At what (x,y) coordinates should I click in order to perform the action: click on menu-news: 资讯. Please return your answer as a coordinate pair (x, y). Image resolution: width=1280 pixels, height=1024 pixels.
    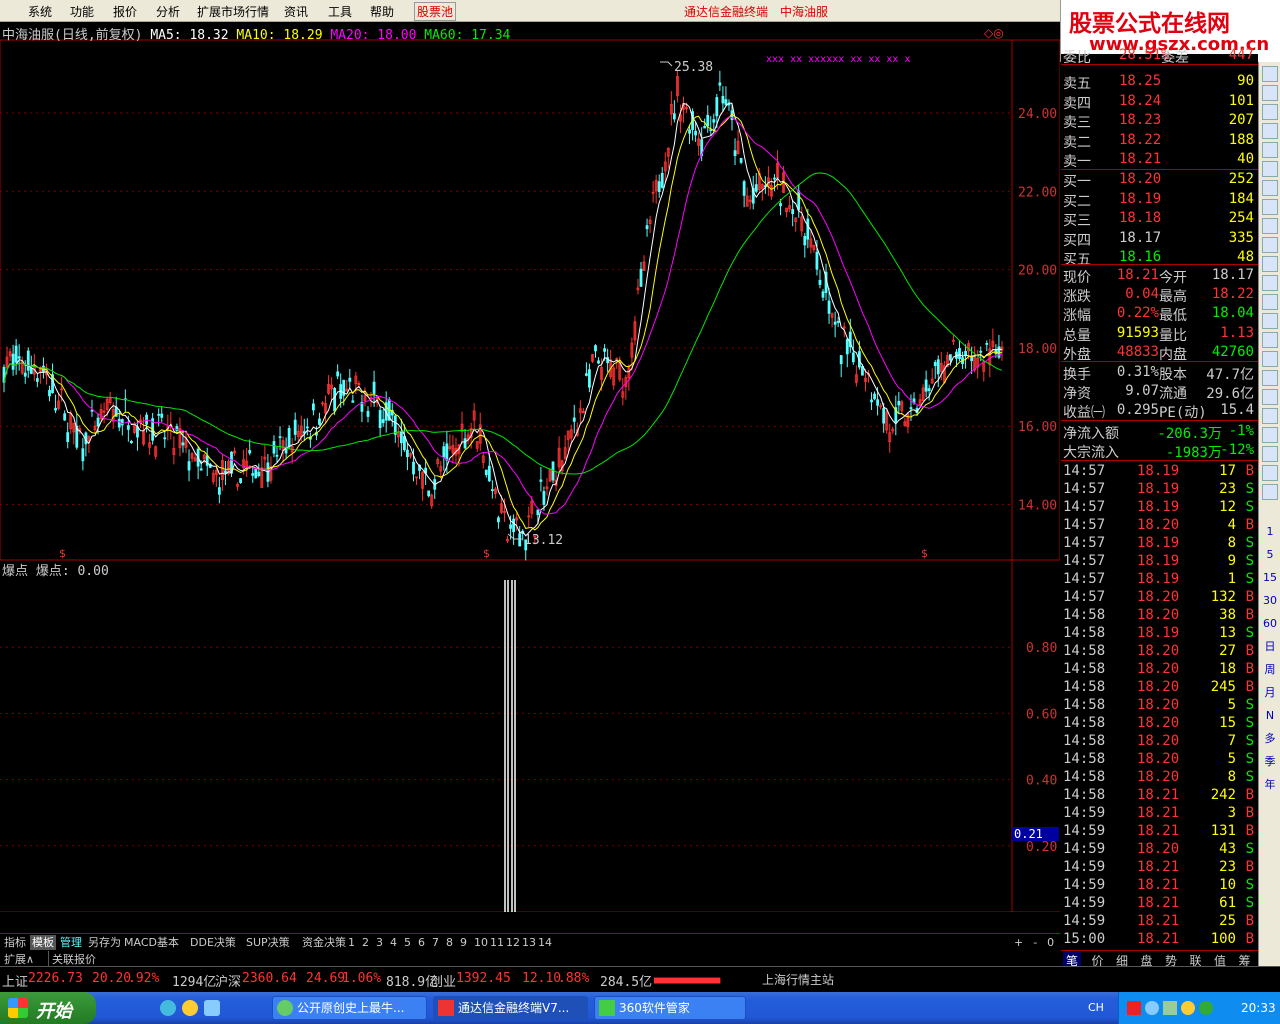
    Looking at the image, I should click on (296, 11).